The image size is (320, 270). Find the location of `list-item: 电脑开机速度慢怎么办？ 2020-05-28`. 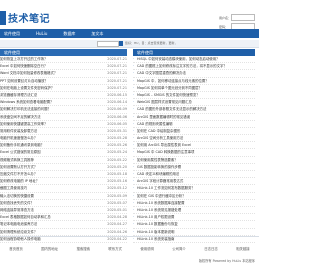

list-item: 电脑开机速度慢怎么办？ 2020-05-28 is located at coordinates (63, 139).